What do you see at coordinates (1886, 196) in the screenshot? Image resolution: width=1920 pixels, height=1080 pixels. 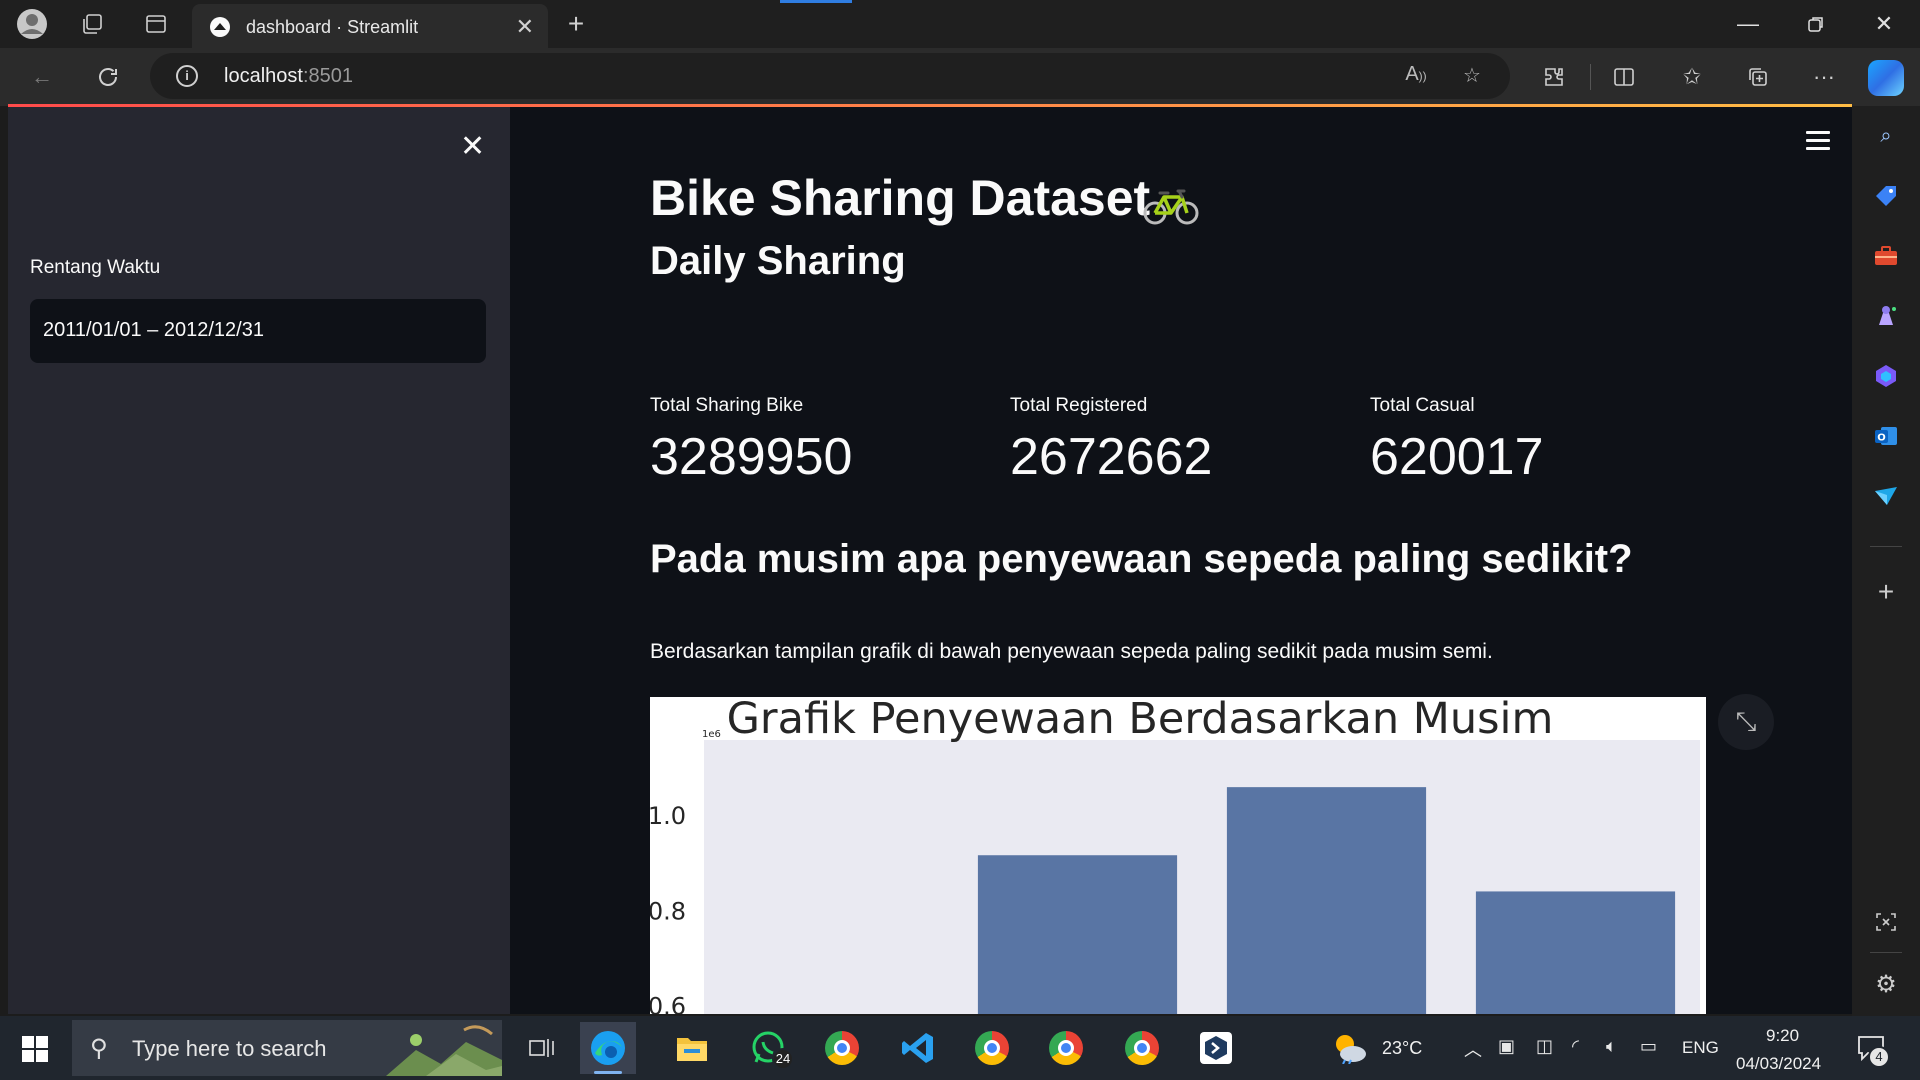 I see `shopping-icon` at bounding box center [1886, 196].